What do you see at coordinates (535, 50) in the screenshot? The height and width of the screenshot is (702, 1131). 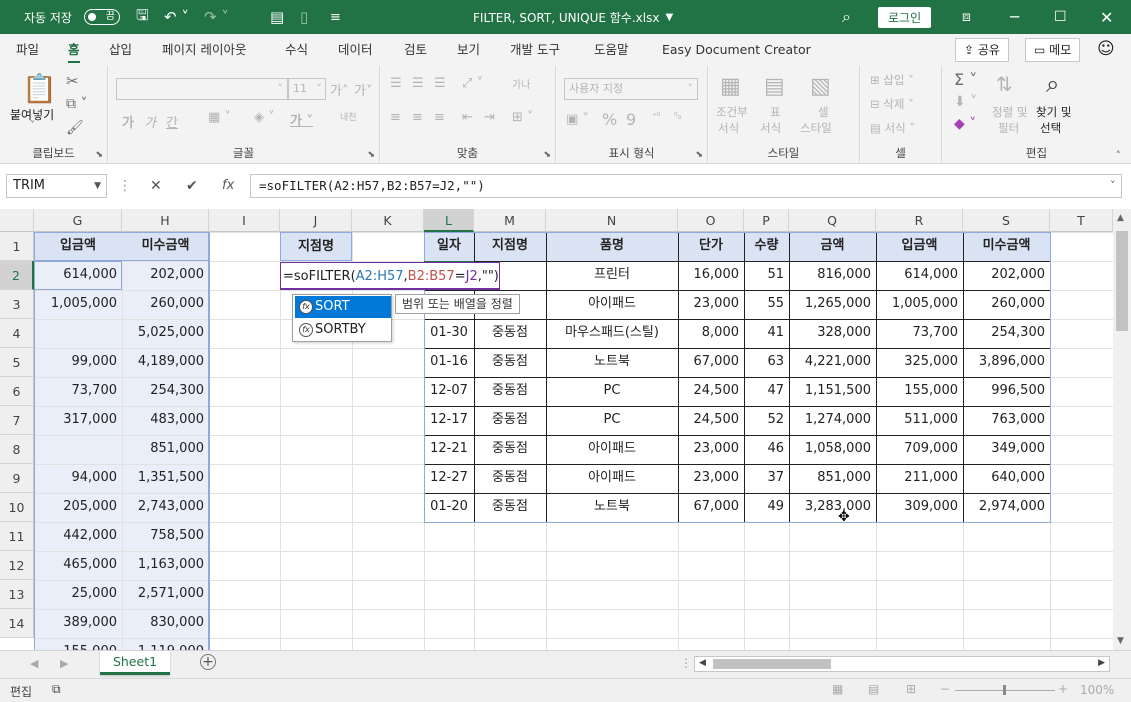 I see `tab-developer: 개발 도구` at bounding box center [535, 50].